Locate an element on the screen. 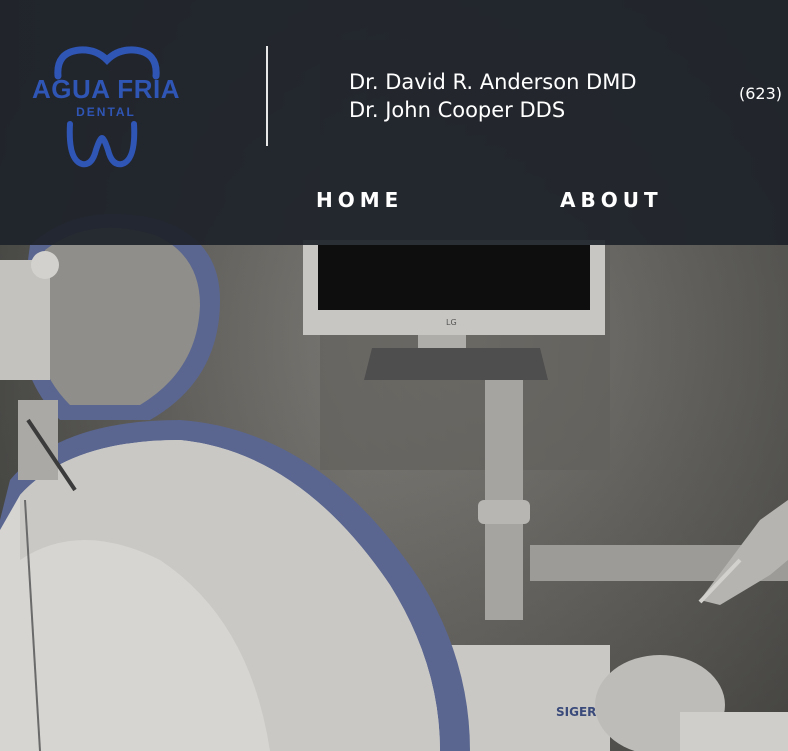 The height and width of the screenshot is (751, 788). tooth-roots-icon is located at coordinates (102, 144).